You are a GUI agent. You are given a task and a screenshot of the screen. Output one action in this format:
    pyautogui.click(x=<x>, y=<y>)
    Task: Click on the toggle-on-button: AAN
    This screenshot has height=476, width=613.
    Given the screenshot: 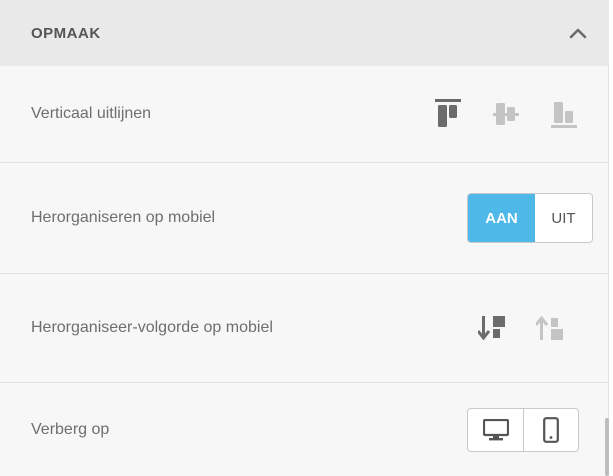 What is the action you would take?
    pyautogui.click(x=501, y=218)
    